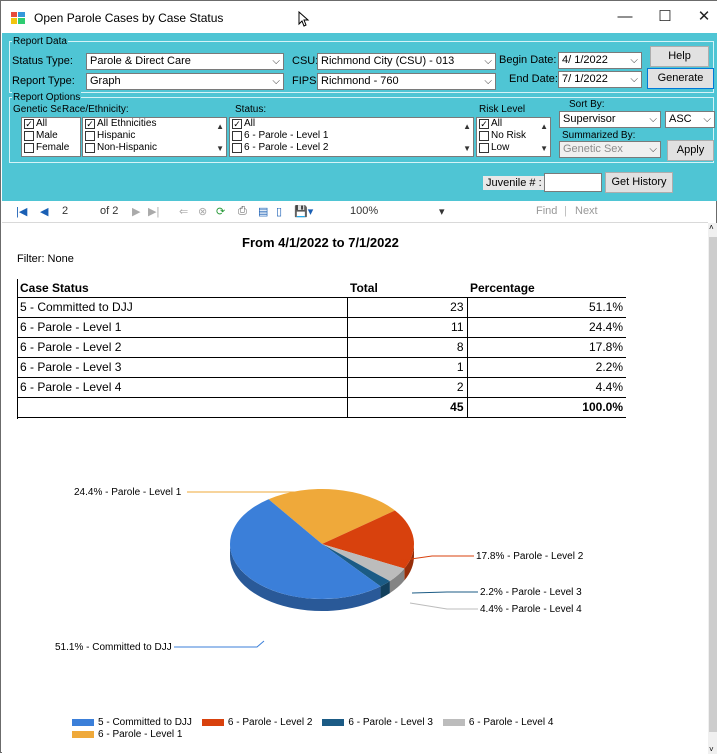  I want to click on col-percentage: Percentage, so click(546, 288).